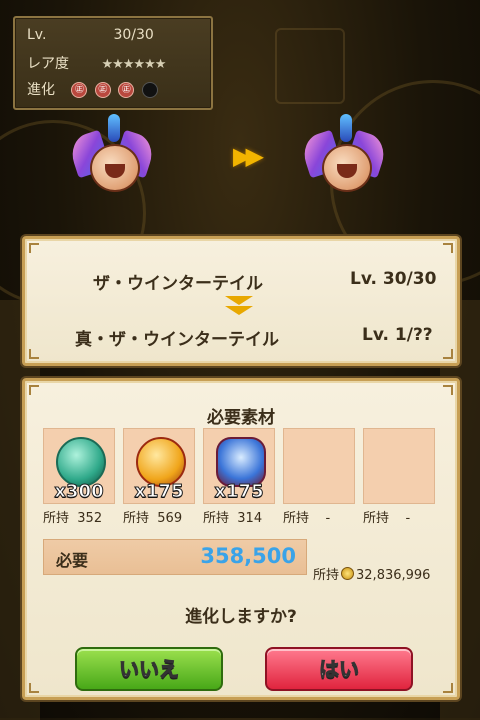  I want to click on owned-money: 所持 32,836,996, so click(371, 573).